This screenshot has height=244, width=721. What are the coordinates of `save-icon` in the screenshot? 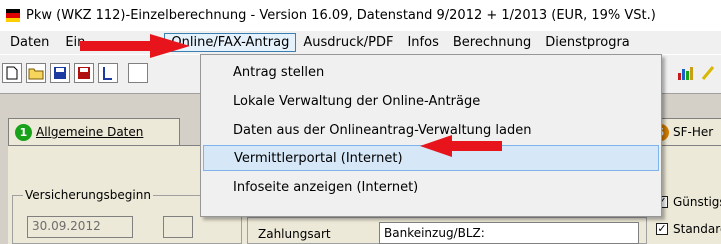 It's located at (60, 73).